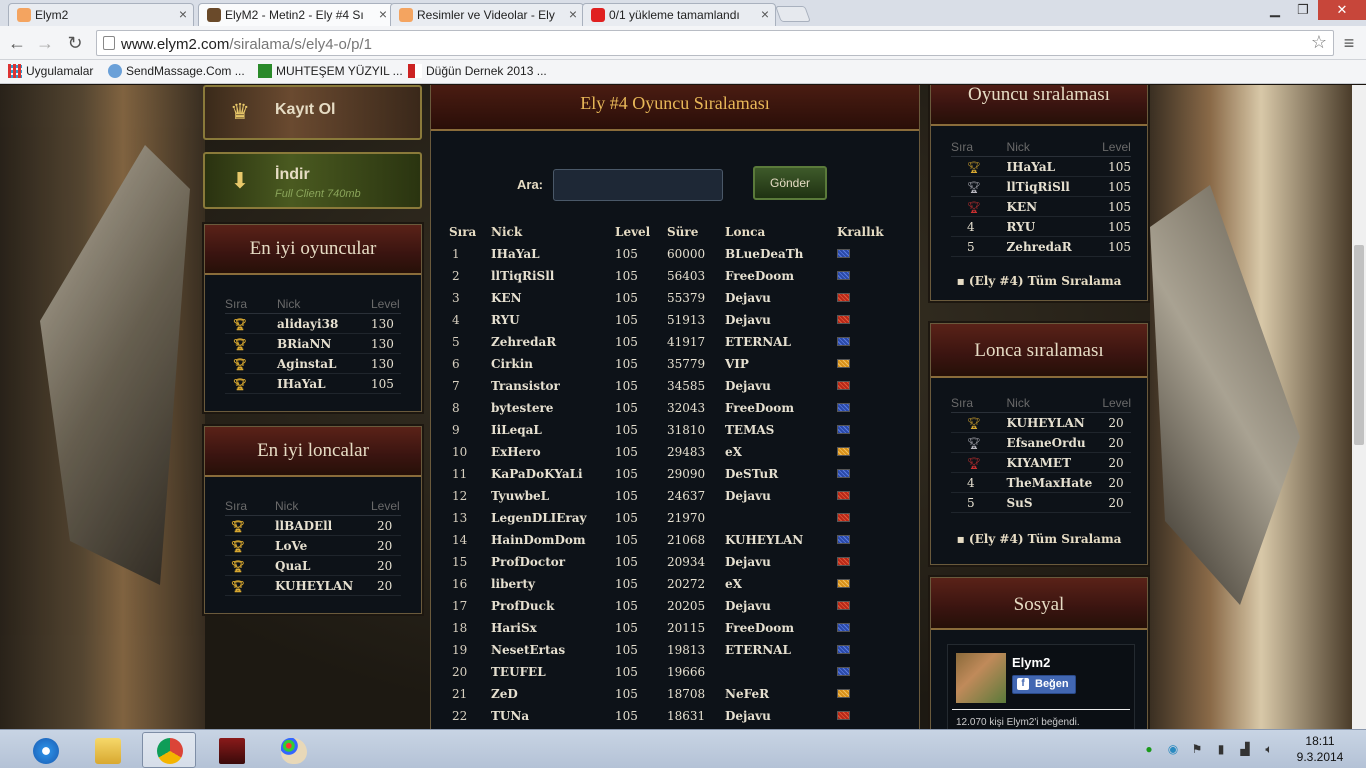  What do you see at coordinates (313, 565) in the screenshot?
I see `table-row: 🏆︎ QuaL 20` at bounding box center [313, 565].